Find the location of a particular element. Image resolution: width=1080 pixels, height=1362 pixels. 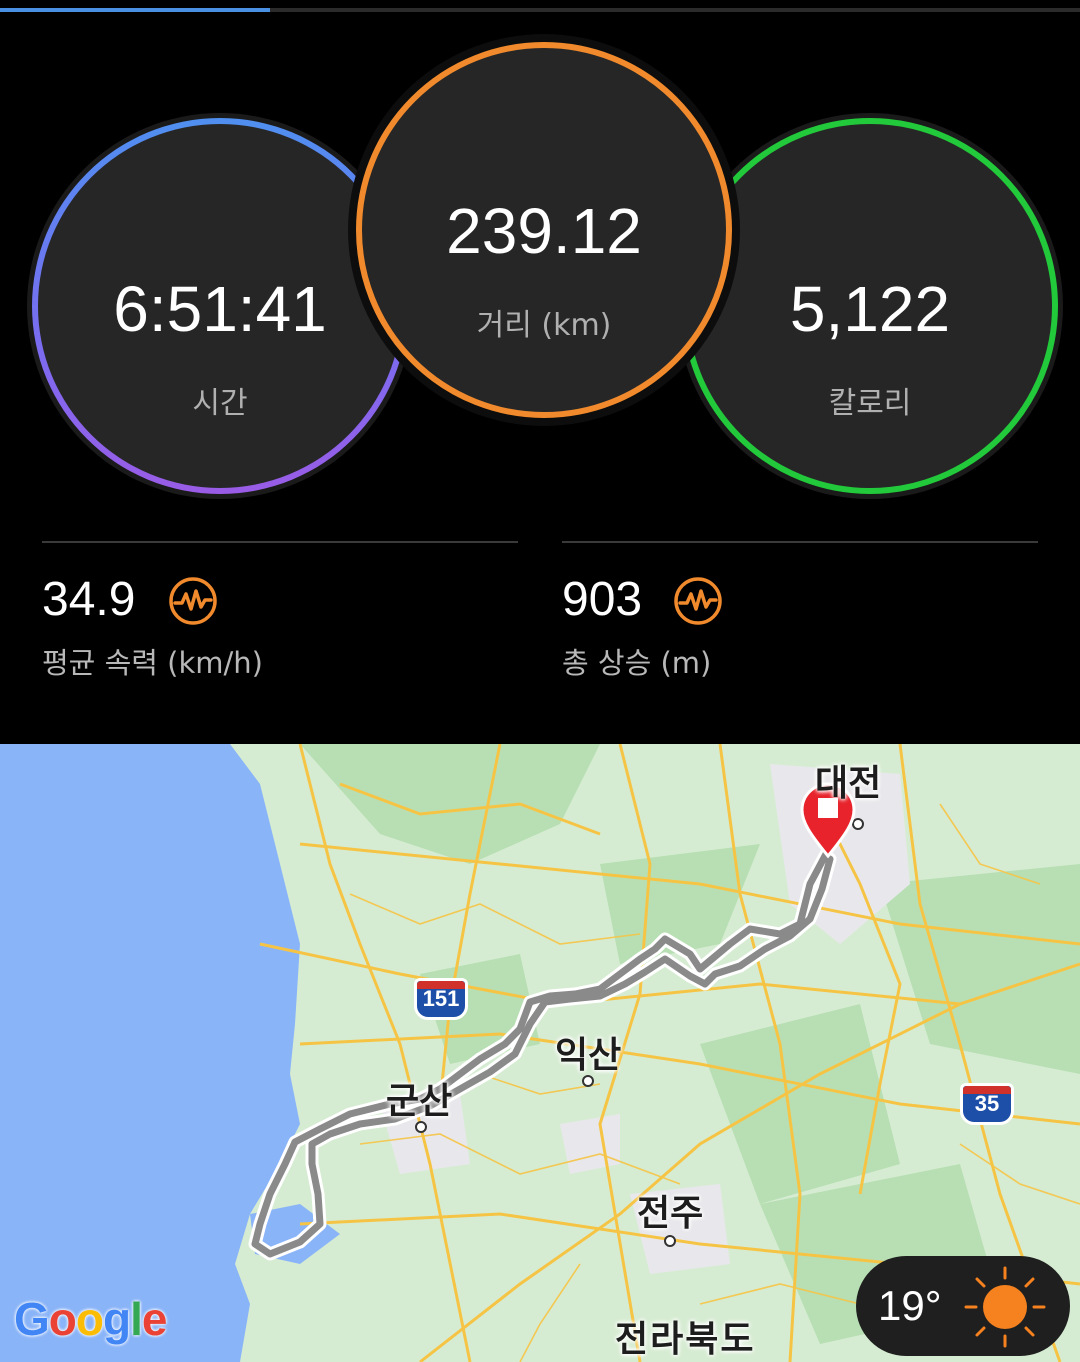

city-label-daejeon: 대전 is located at coordinates (848, 783).